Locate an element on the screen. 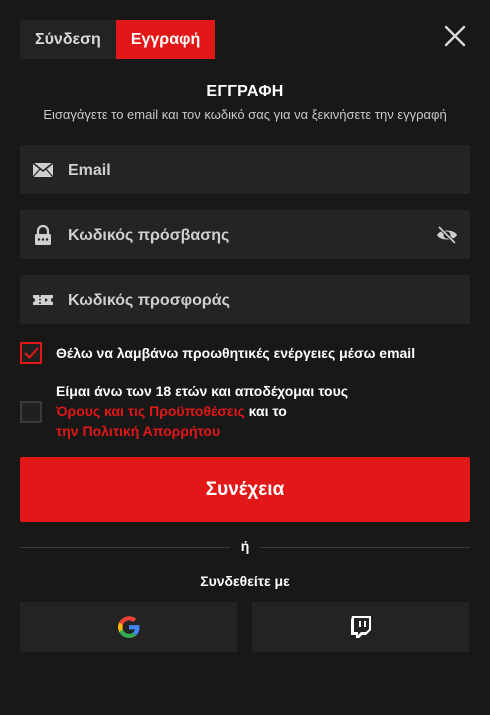 Image resolution: width=490 pixels, height=715 pixels. tab-login: Σύνδεση is located at coordinates (68, 39).